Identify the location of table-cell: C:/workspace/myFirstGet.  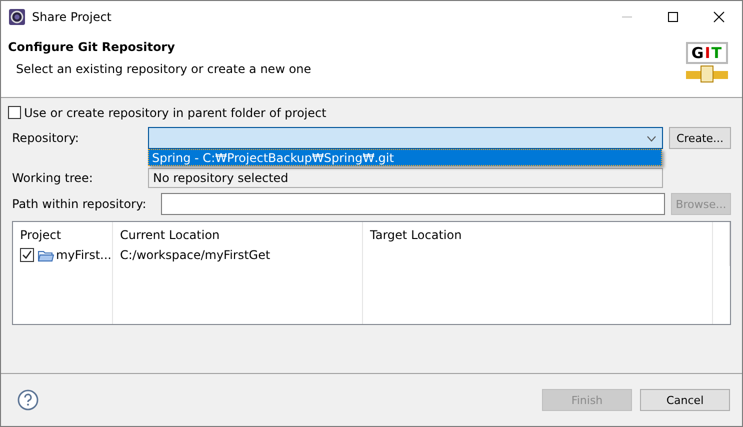
(195, 255).